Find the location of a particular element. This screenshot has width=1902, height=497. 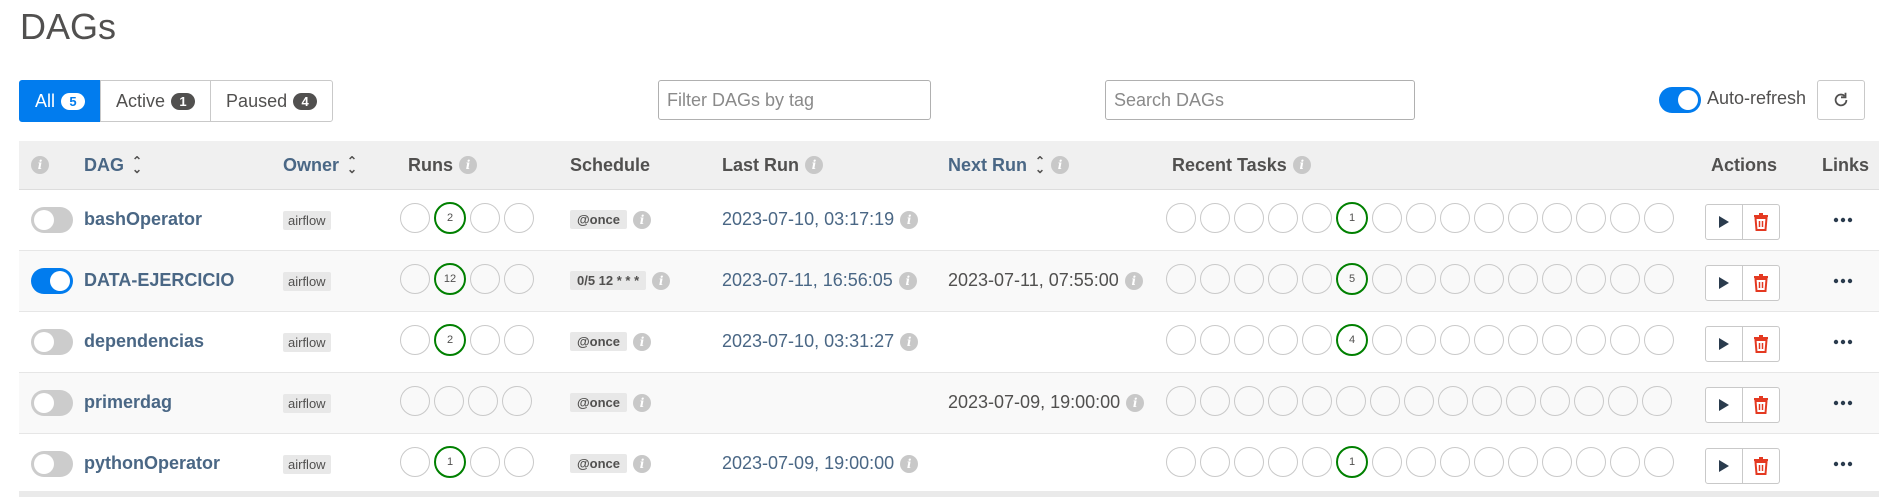

tab-all: All 5 is located at coordinates (60, 101).